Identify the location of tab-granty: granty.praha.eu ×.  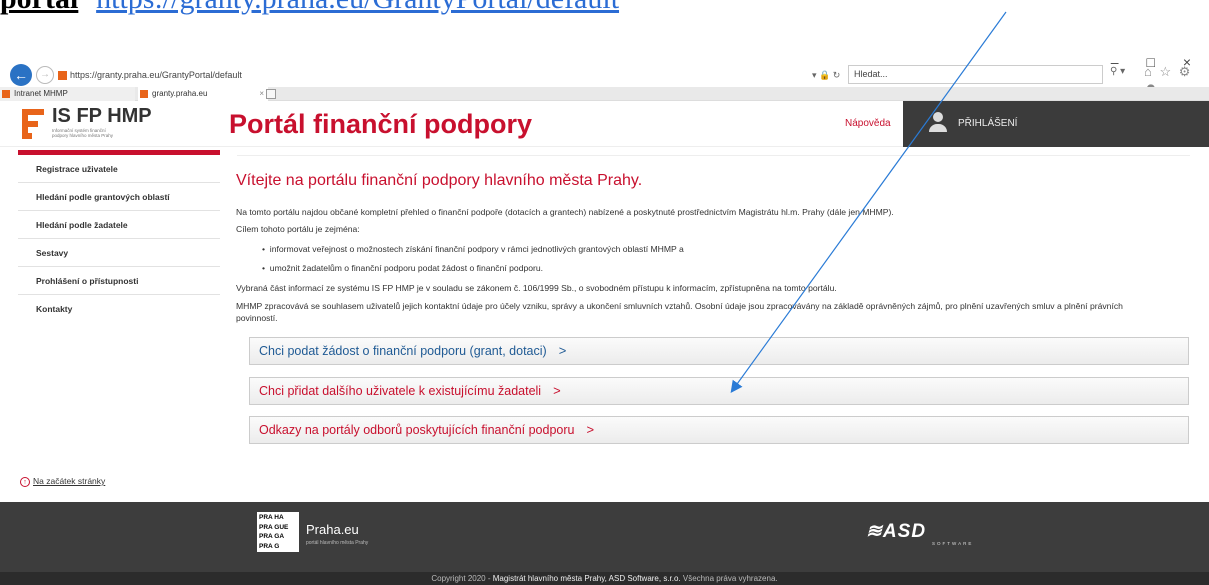
(203, 94).